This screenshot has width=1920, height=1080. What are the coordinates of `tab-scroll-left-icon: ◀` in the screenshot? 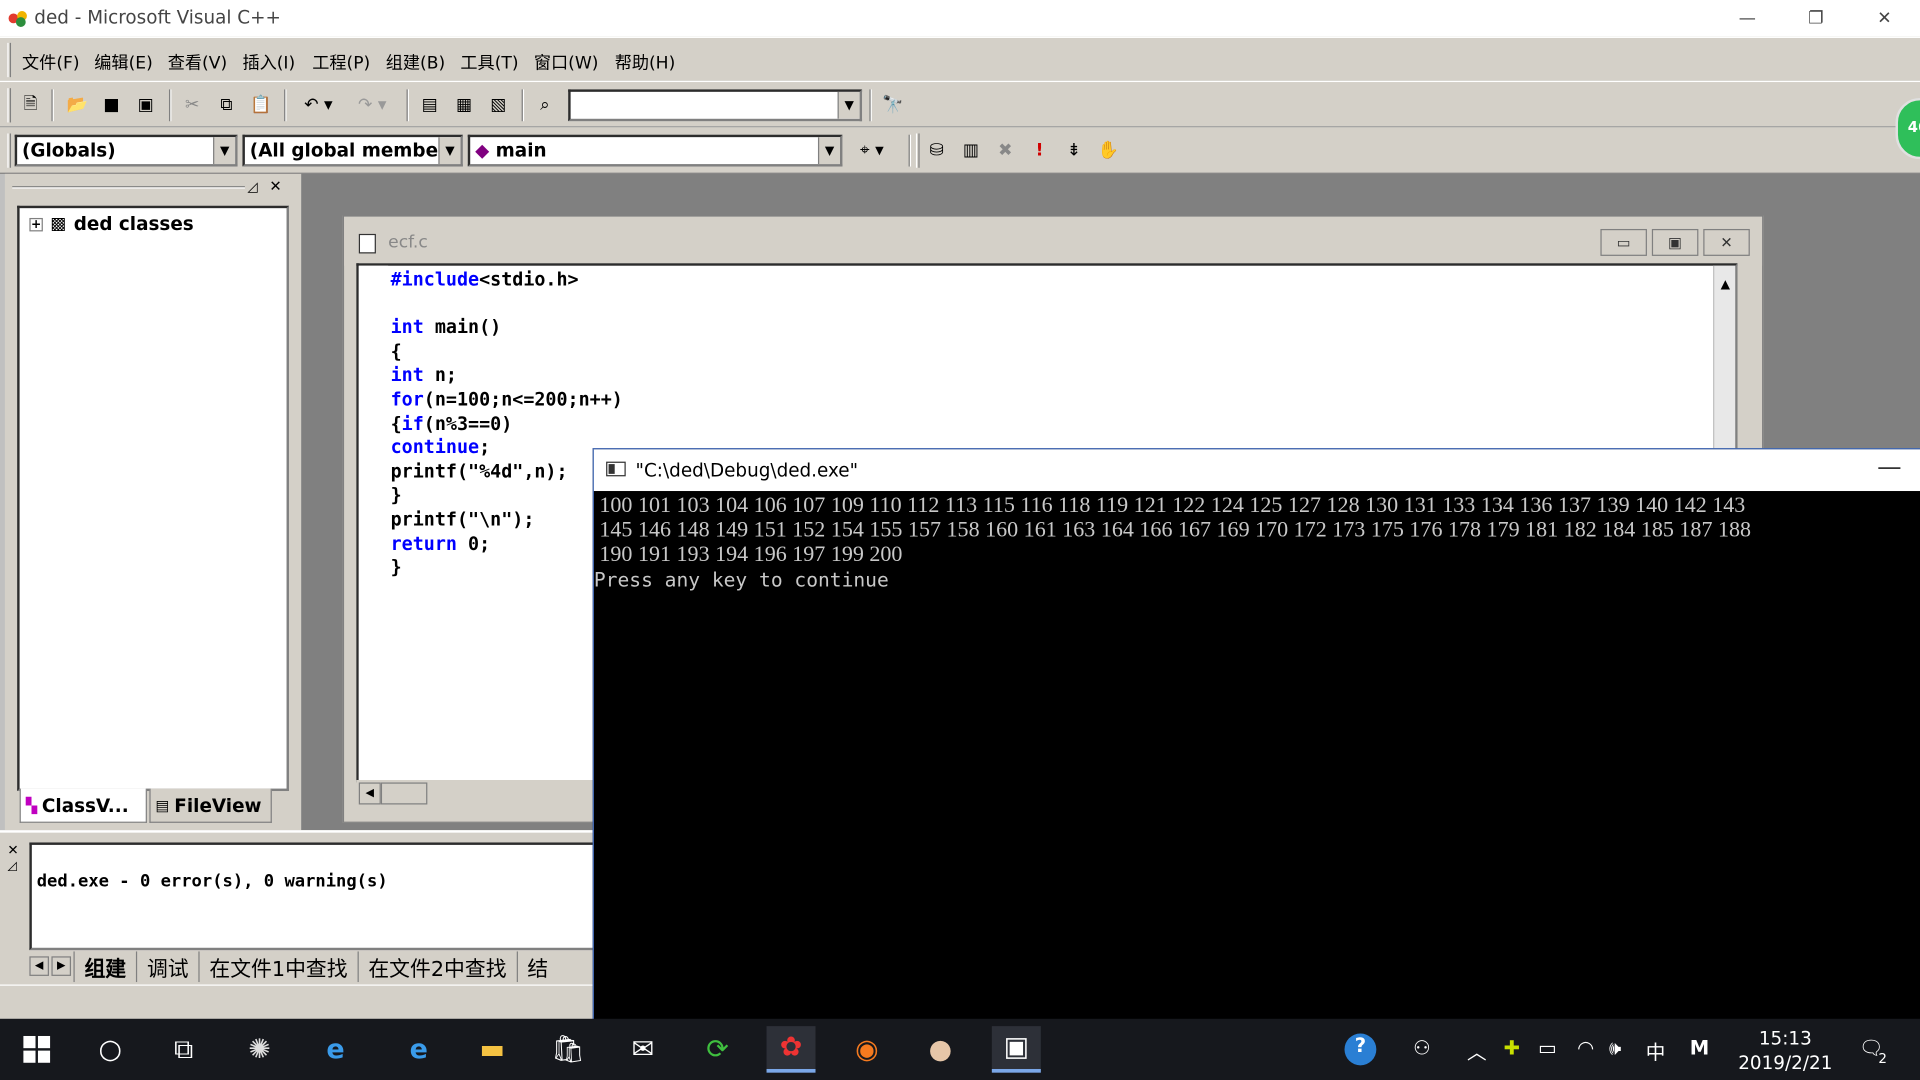 It's located at (39, 966).